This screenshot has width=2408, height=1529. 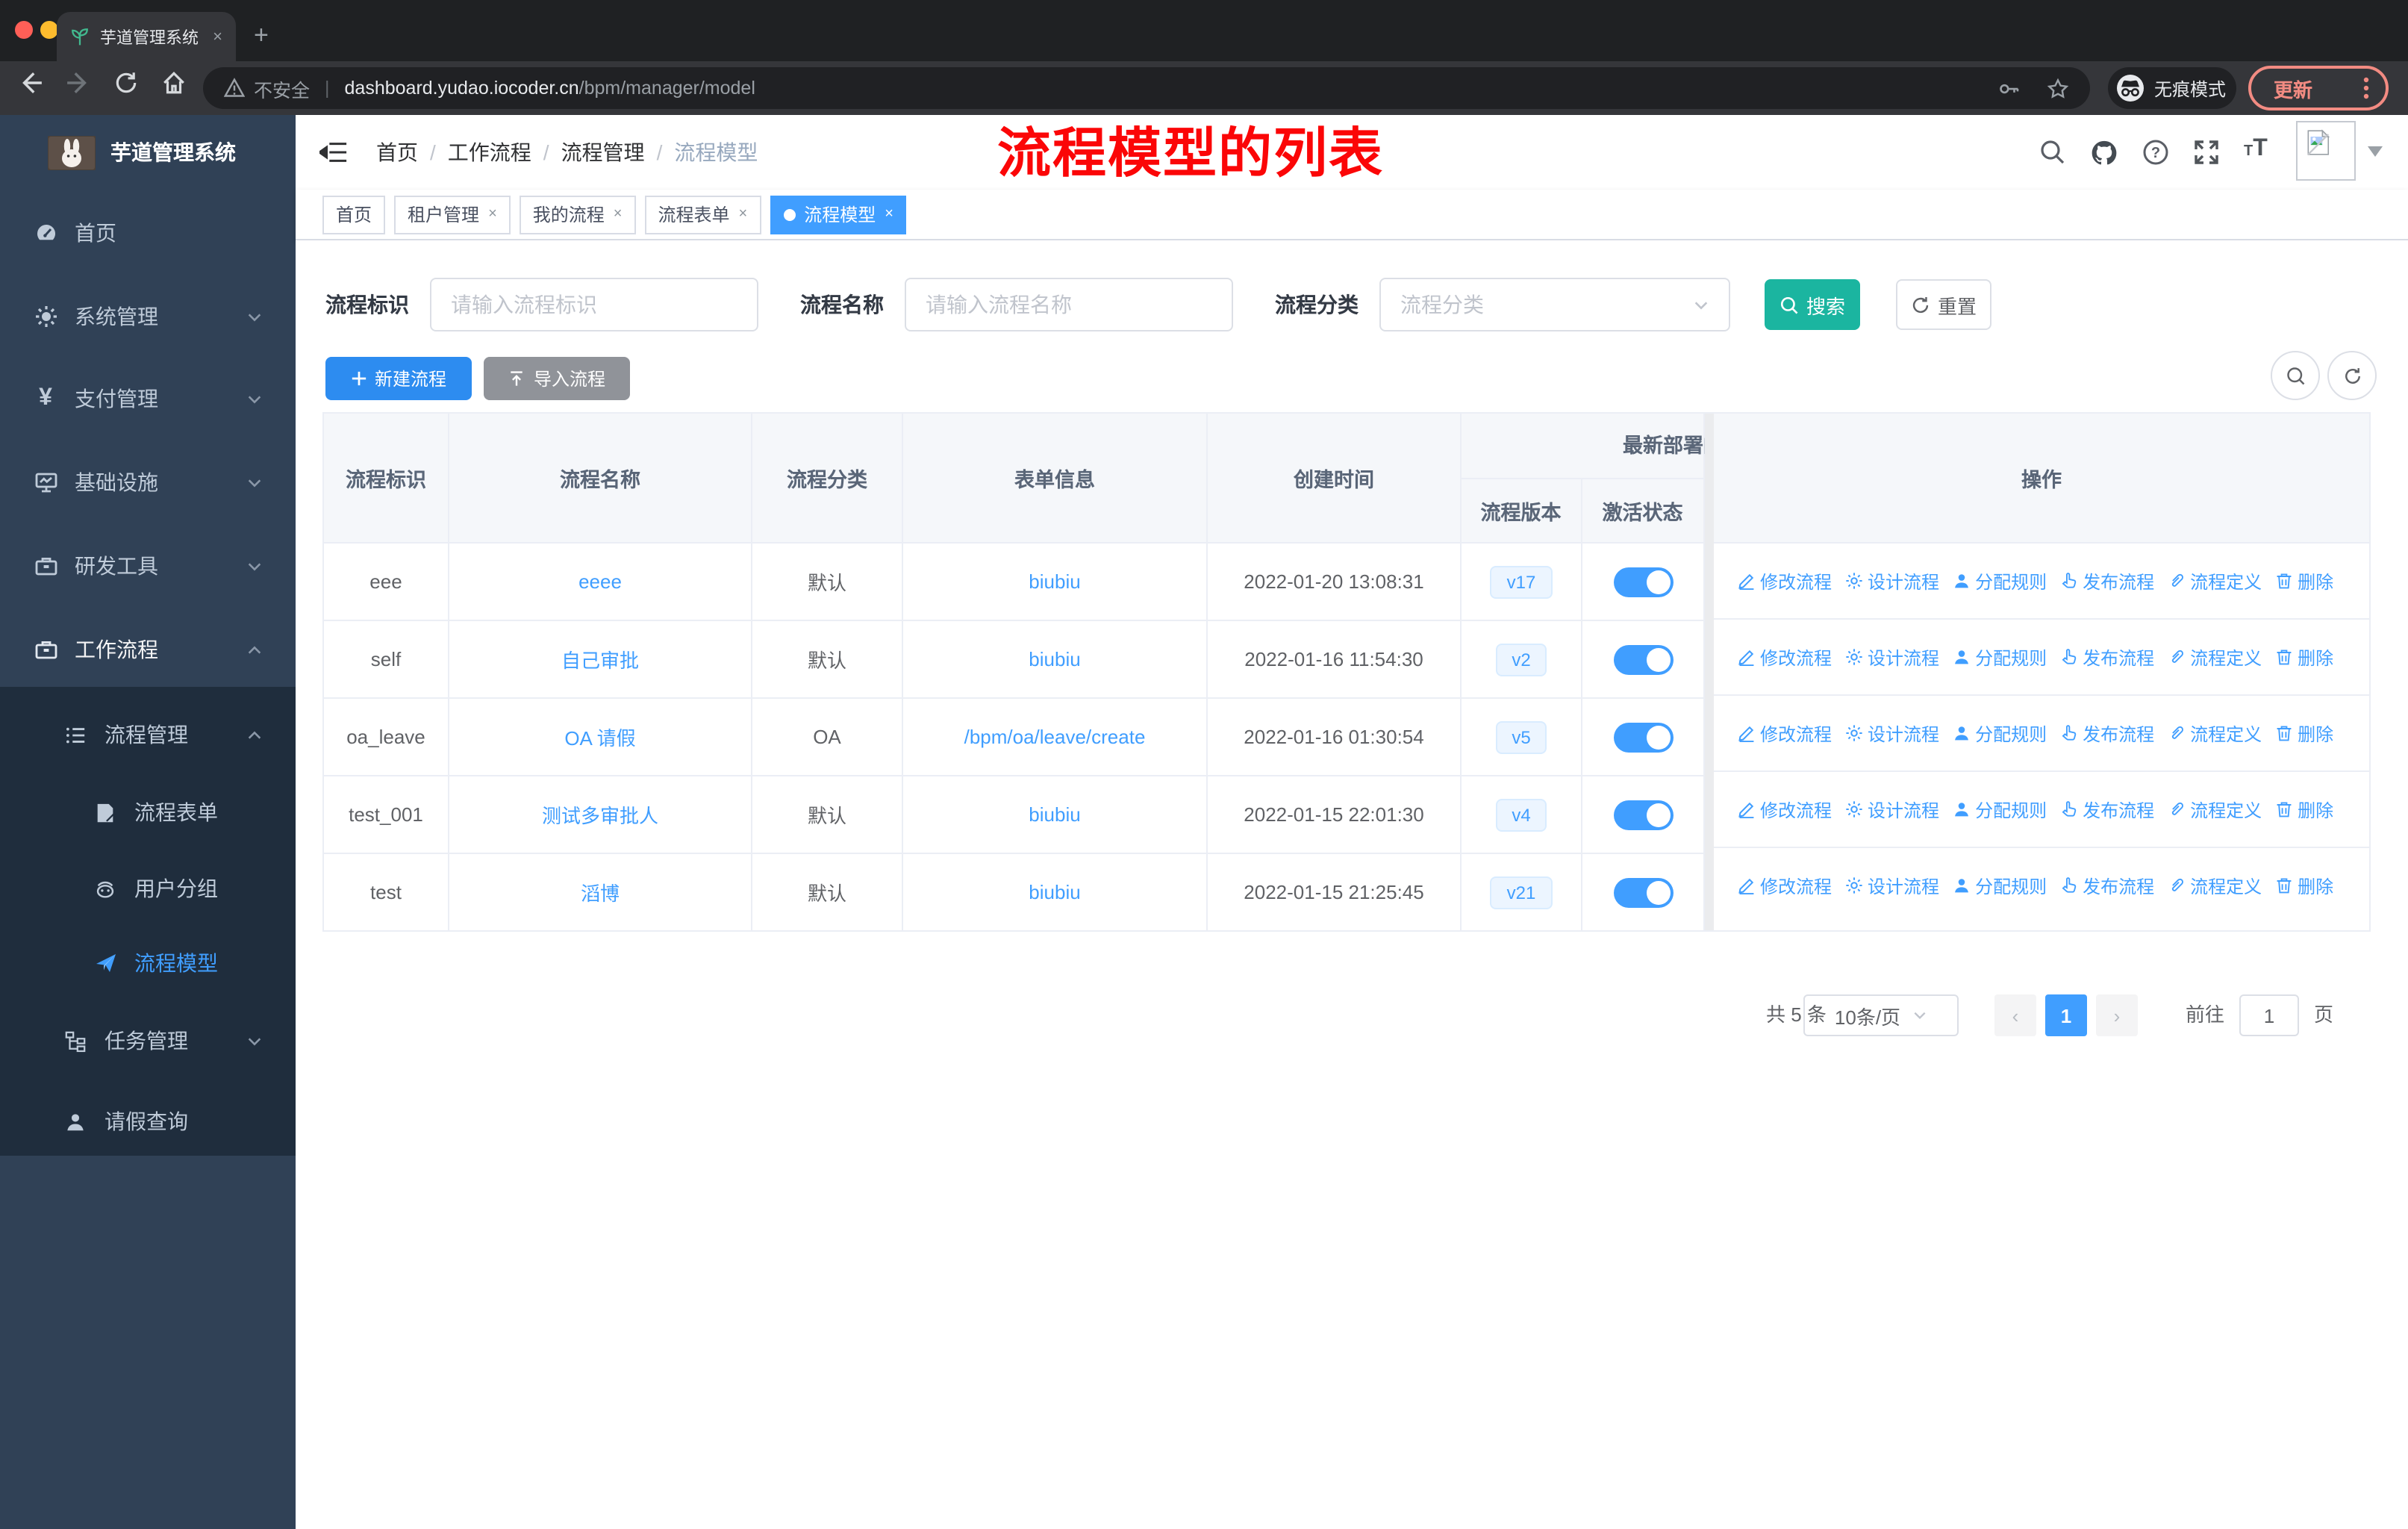 What do you see at coordinates (1881, 1015) in the screenshot?
I see `page-size-select: 10条/页` at bounding box center [1881, 1015].